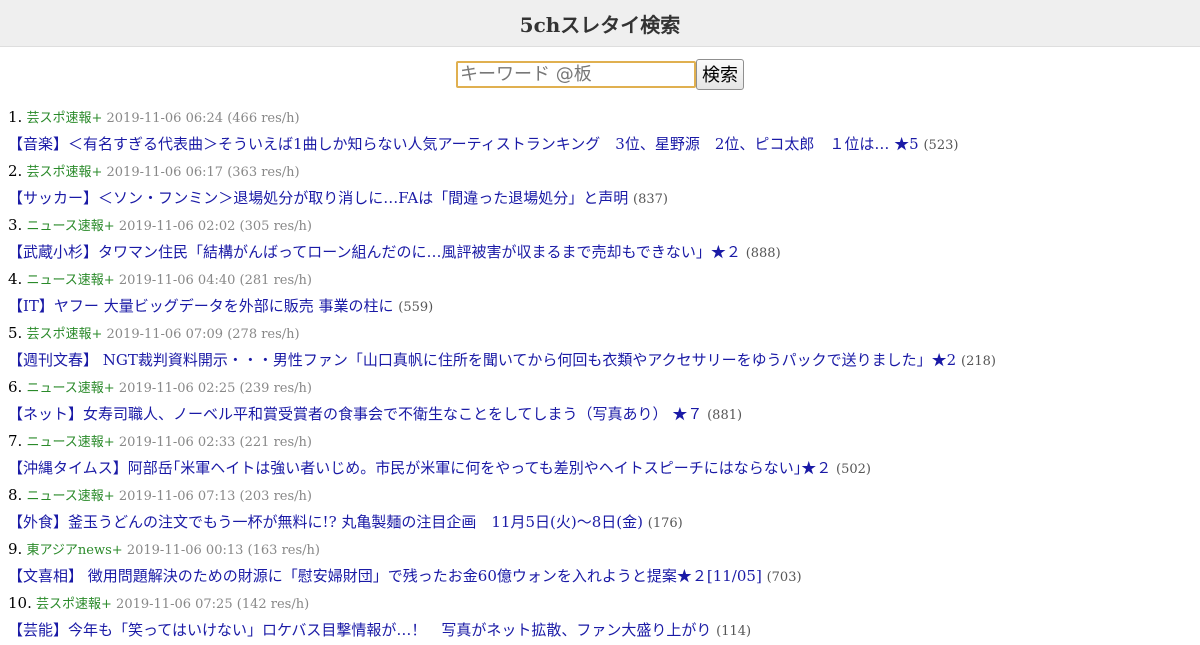  Describe the element at coordinates (15, 387) in the screenshot. I see `result-rank: 6.` at that location.